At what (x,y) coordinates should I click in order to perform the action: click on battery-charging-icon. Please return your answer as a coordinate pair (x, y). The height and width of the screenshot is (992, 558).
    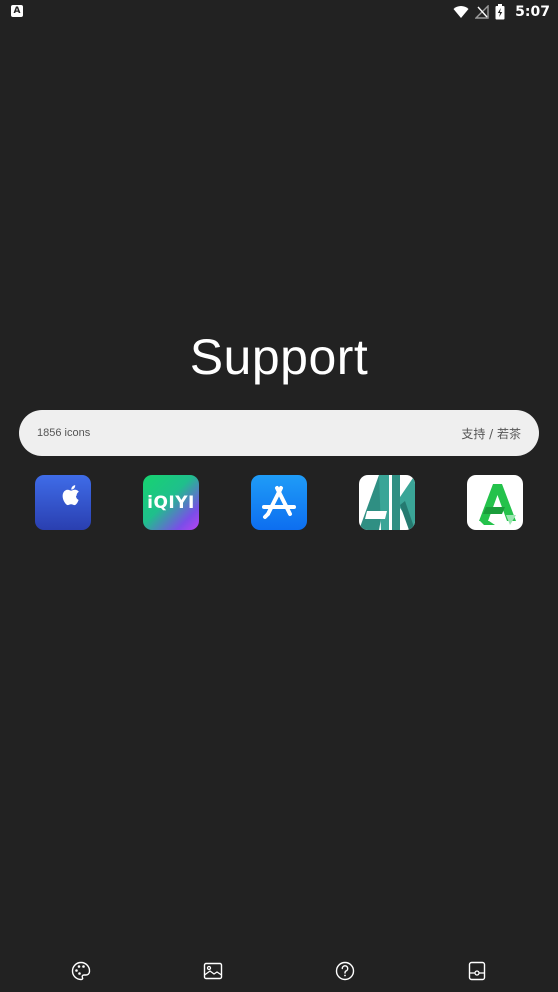
    Looking at the image, I should click on (500, 12).